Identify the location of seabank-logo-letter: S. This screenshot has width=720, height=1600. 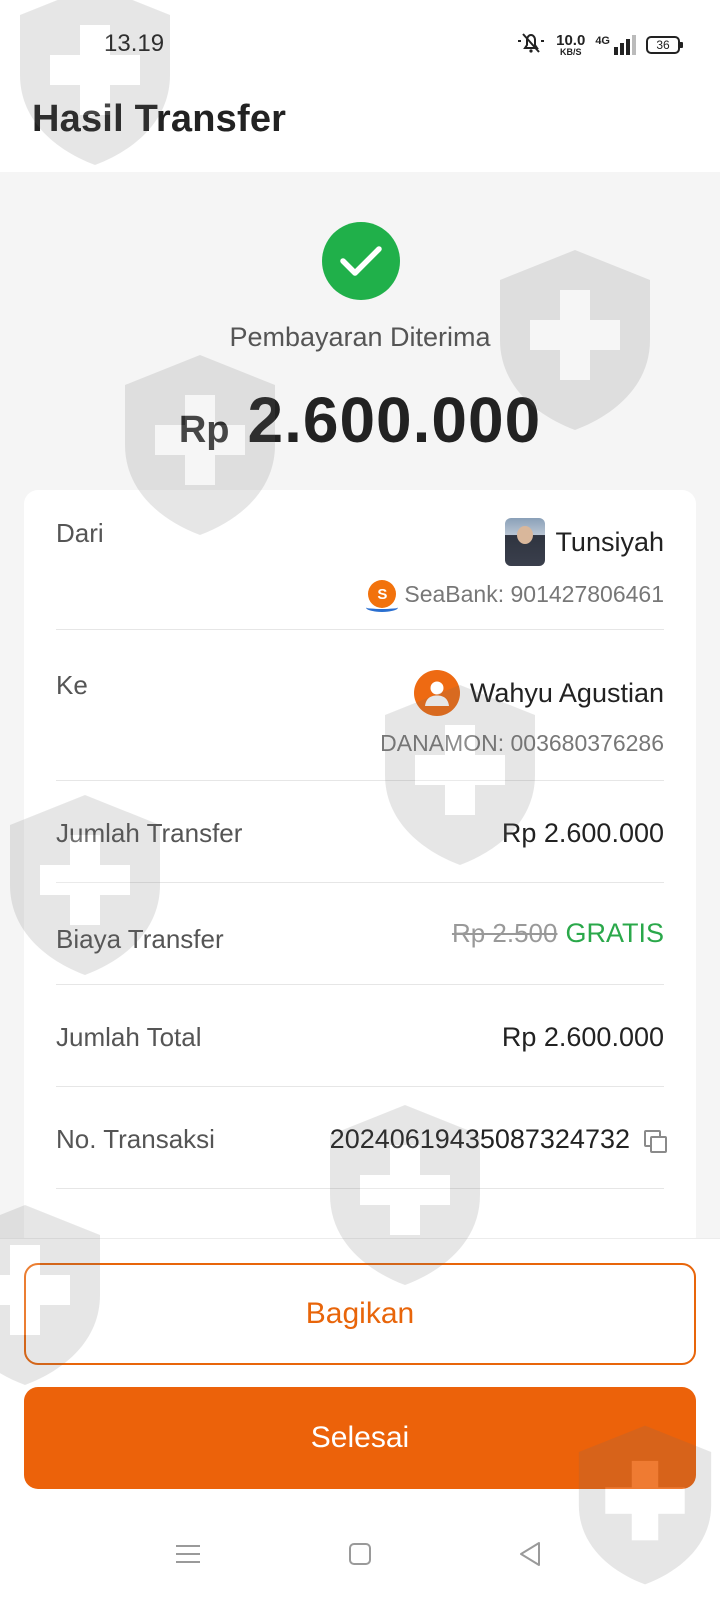
(382, 594).